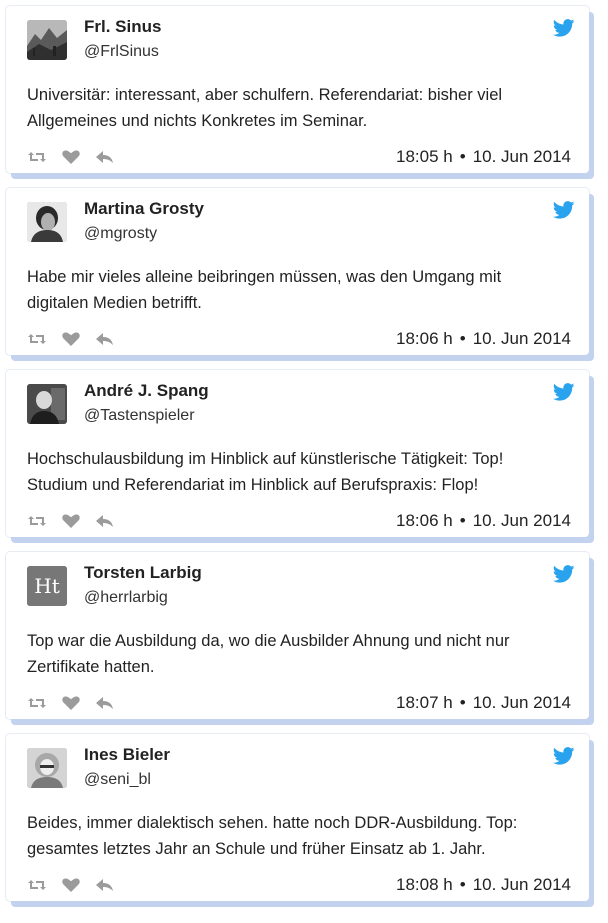 Image resolution: width=608 pixels, height=923 pixels. I want to click on user-handle: @Tastenspieler, so click(139, 416).